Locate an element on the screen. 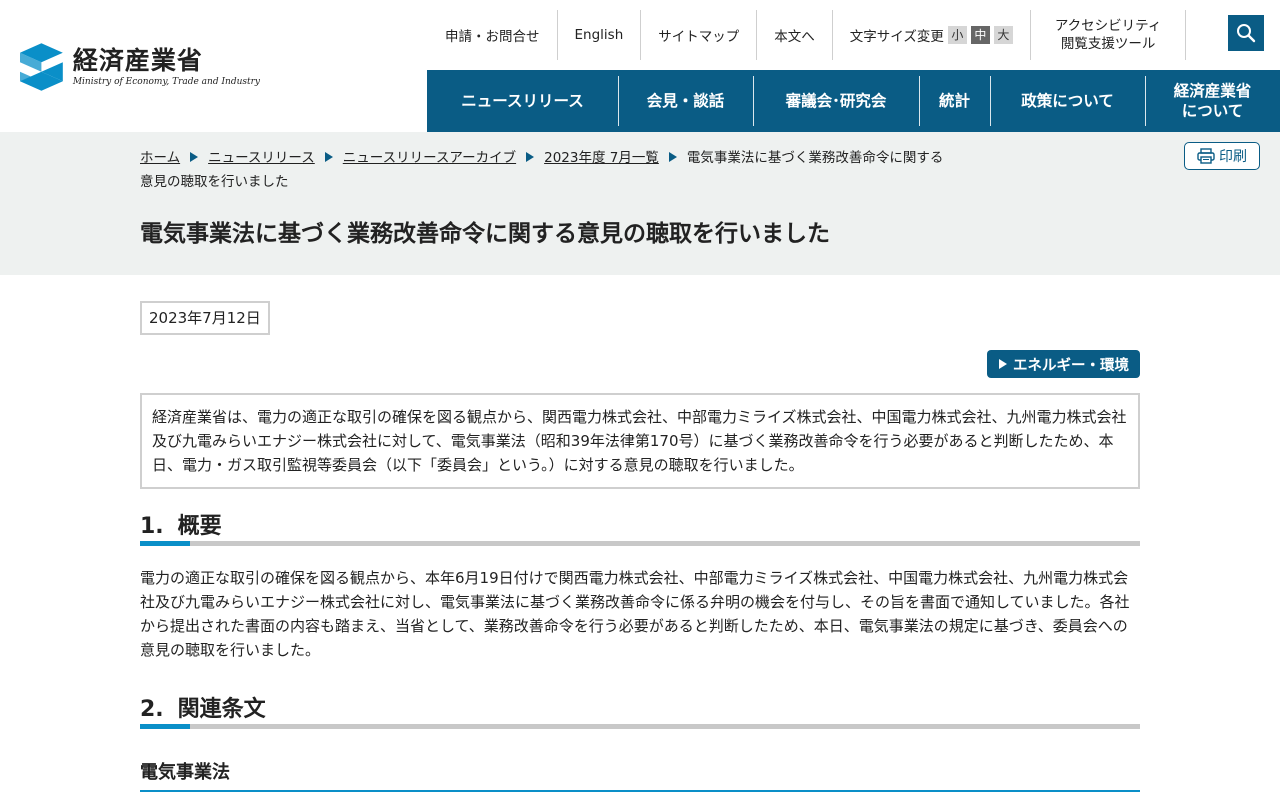 The height and width of the screenshot is (800, 1280). breadcrumb-archive: ニュースリリースアーカイブ is located at coordinates (429, 158).